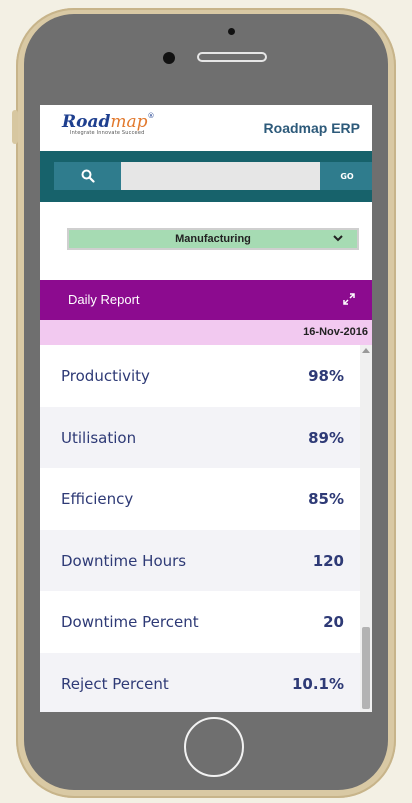 The image size is (412, 803). What do you see at coordinates (326, 499) in the screenshot?
I see `metric-value: 85%` at bounding box center [326, 499].